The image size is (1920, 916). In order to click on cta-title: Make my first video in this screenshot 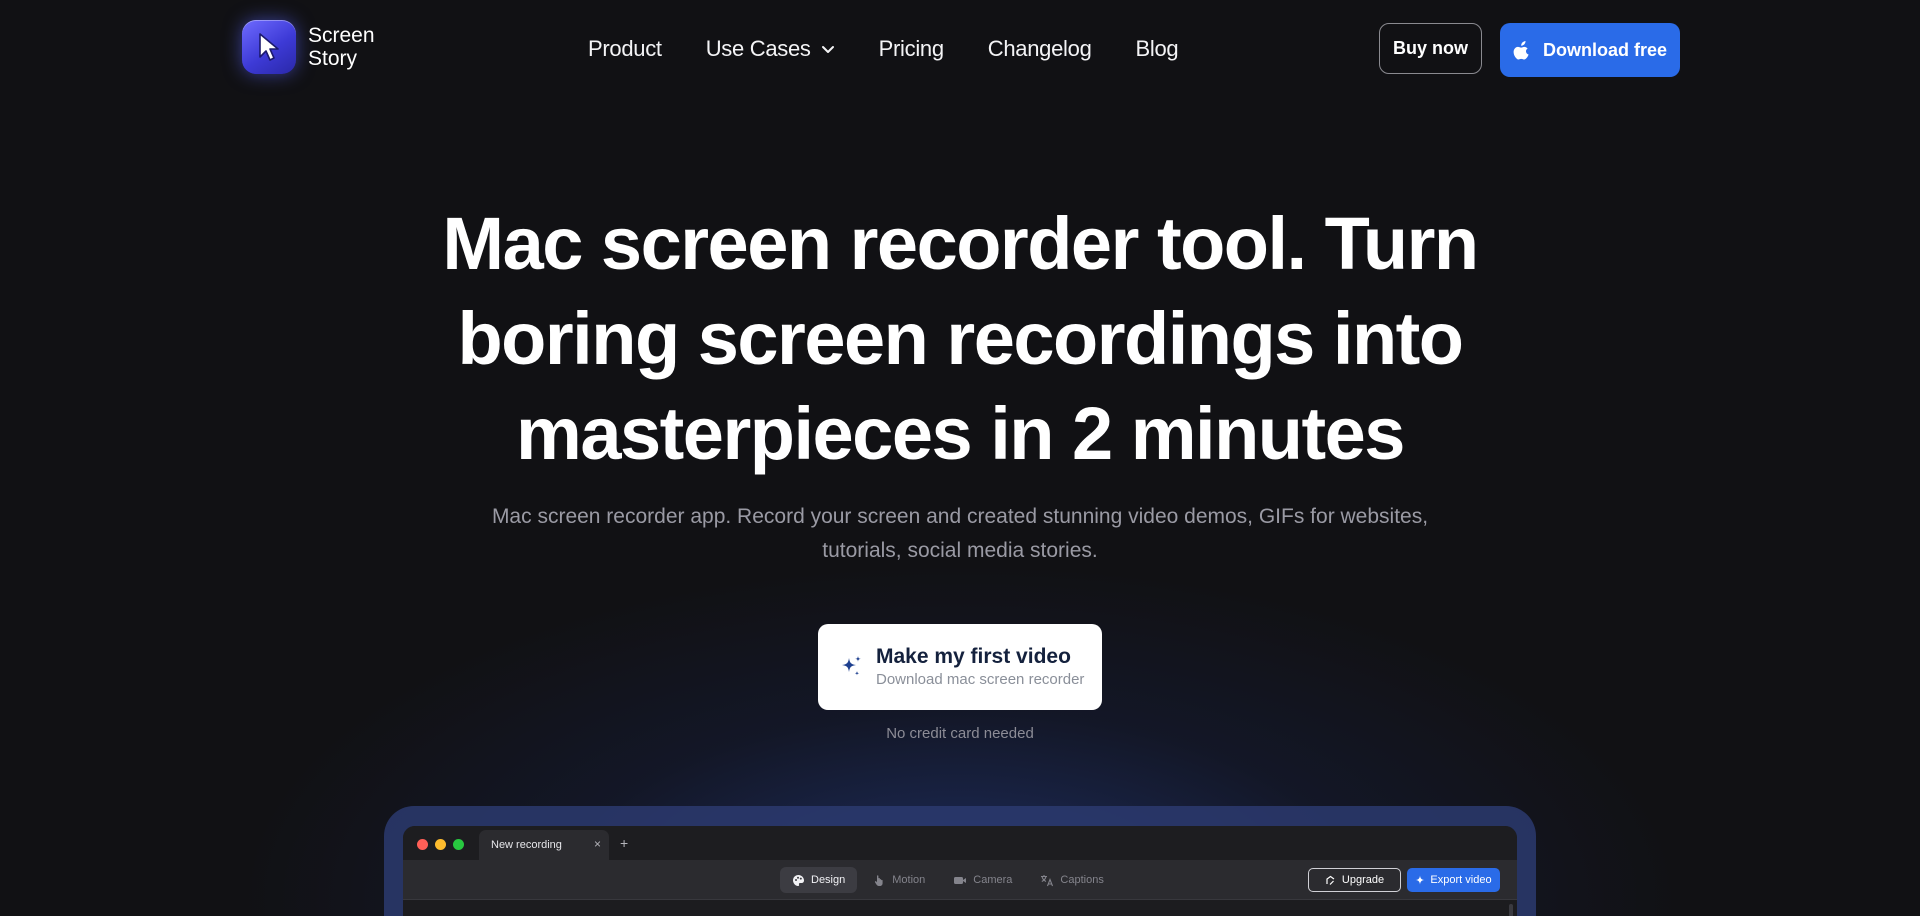, I will do `click(973, 656)`.